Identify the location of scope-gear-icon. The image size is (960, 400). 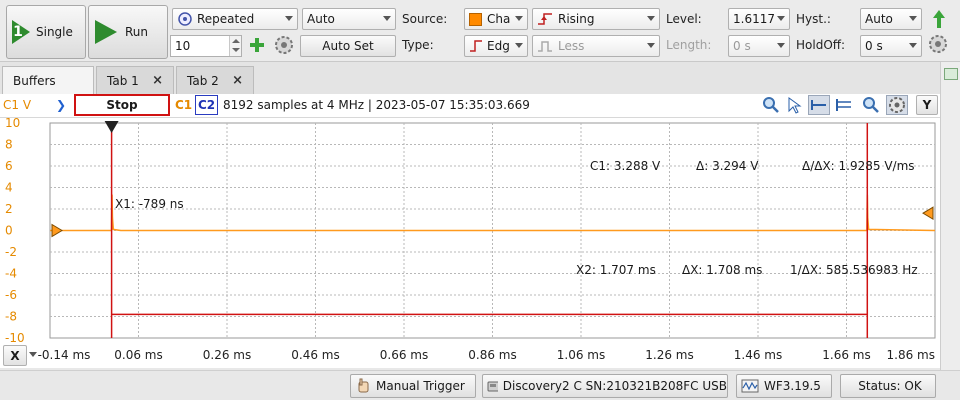
(897, 105).